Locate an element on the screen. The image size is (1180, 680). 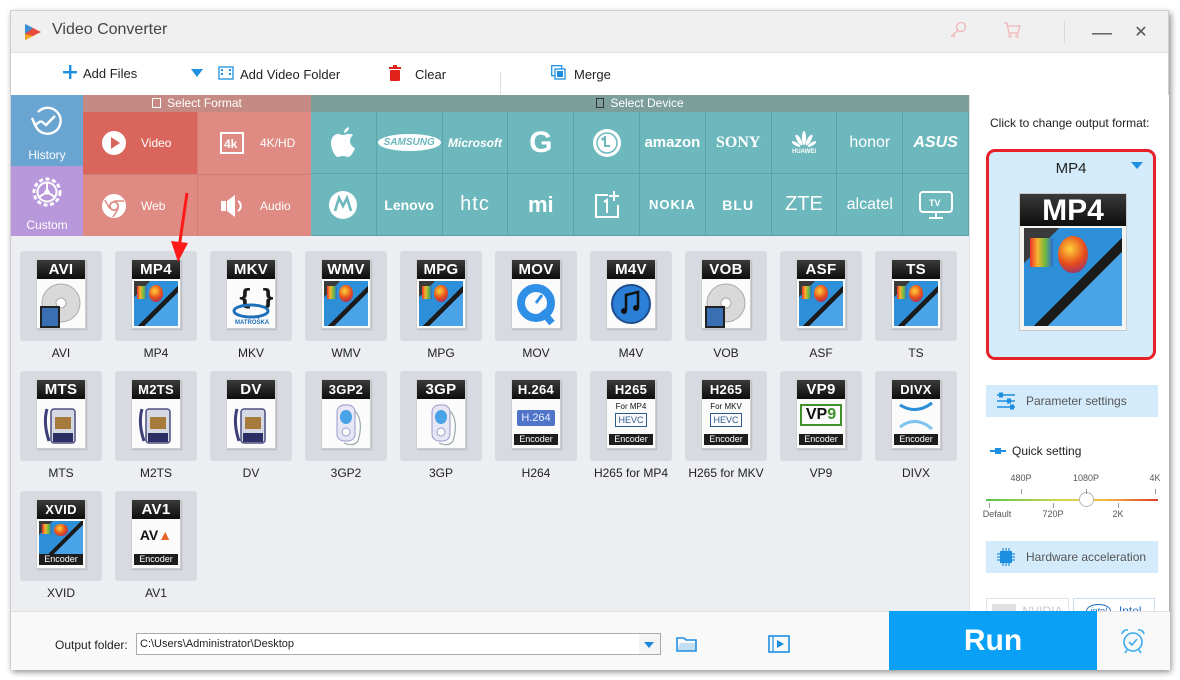
plus-icon is located at coordinates (70, 73).